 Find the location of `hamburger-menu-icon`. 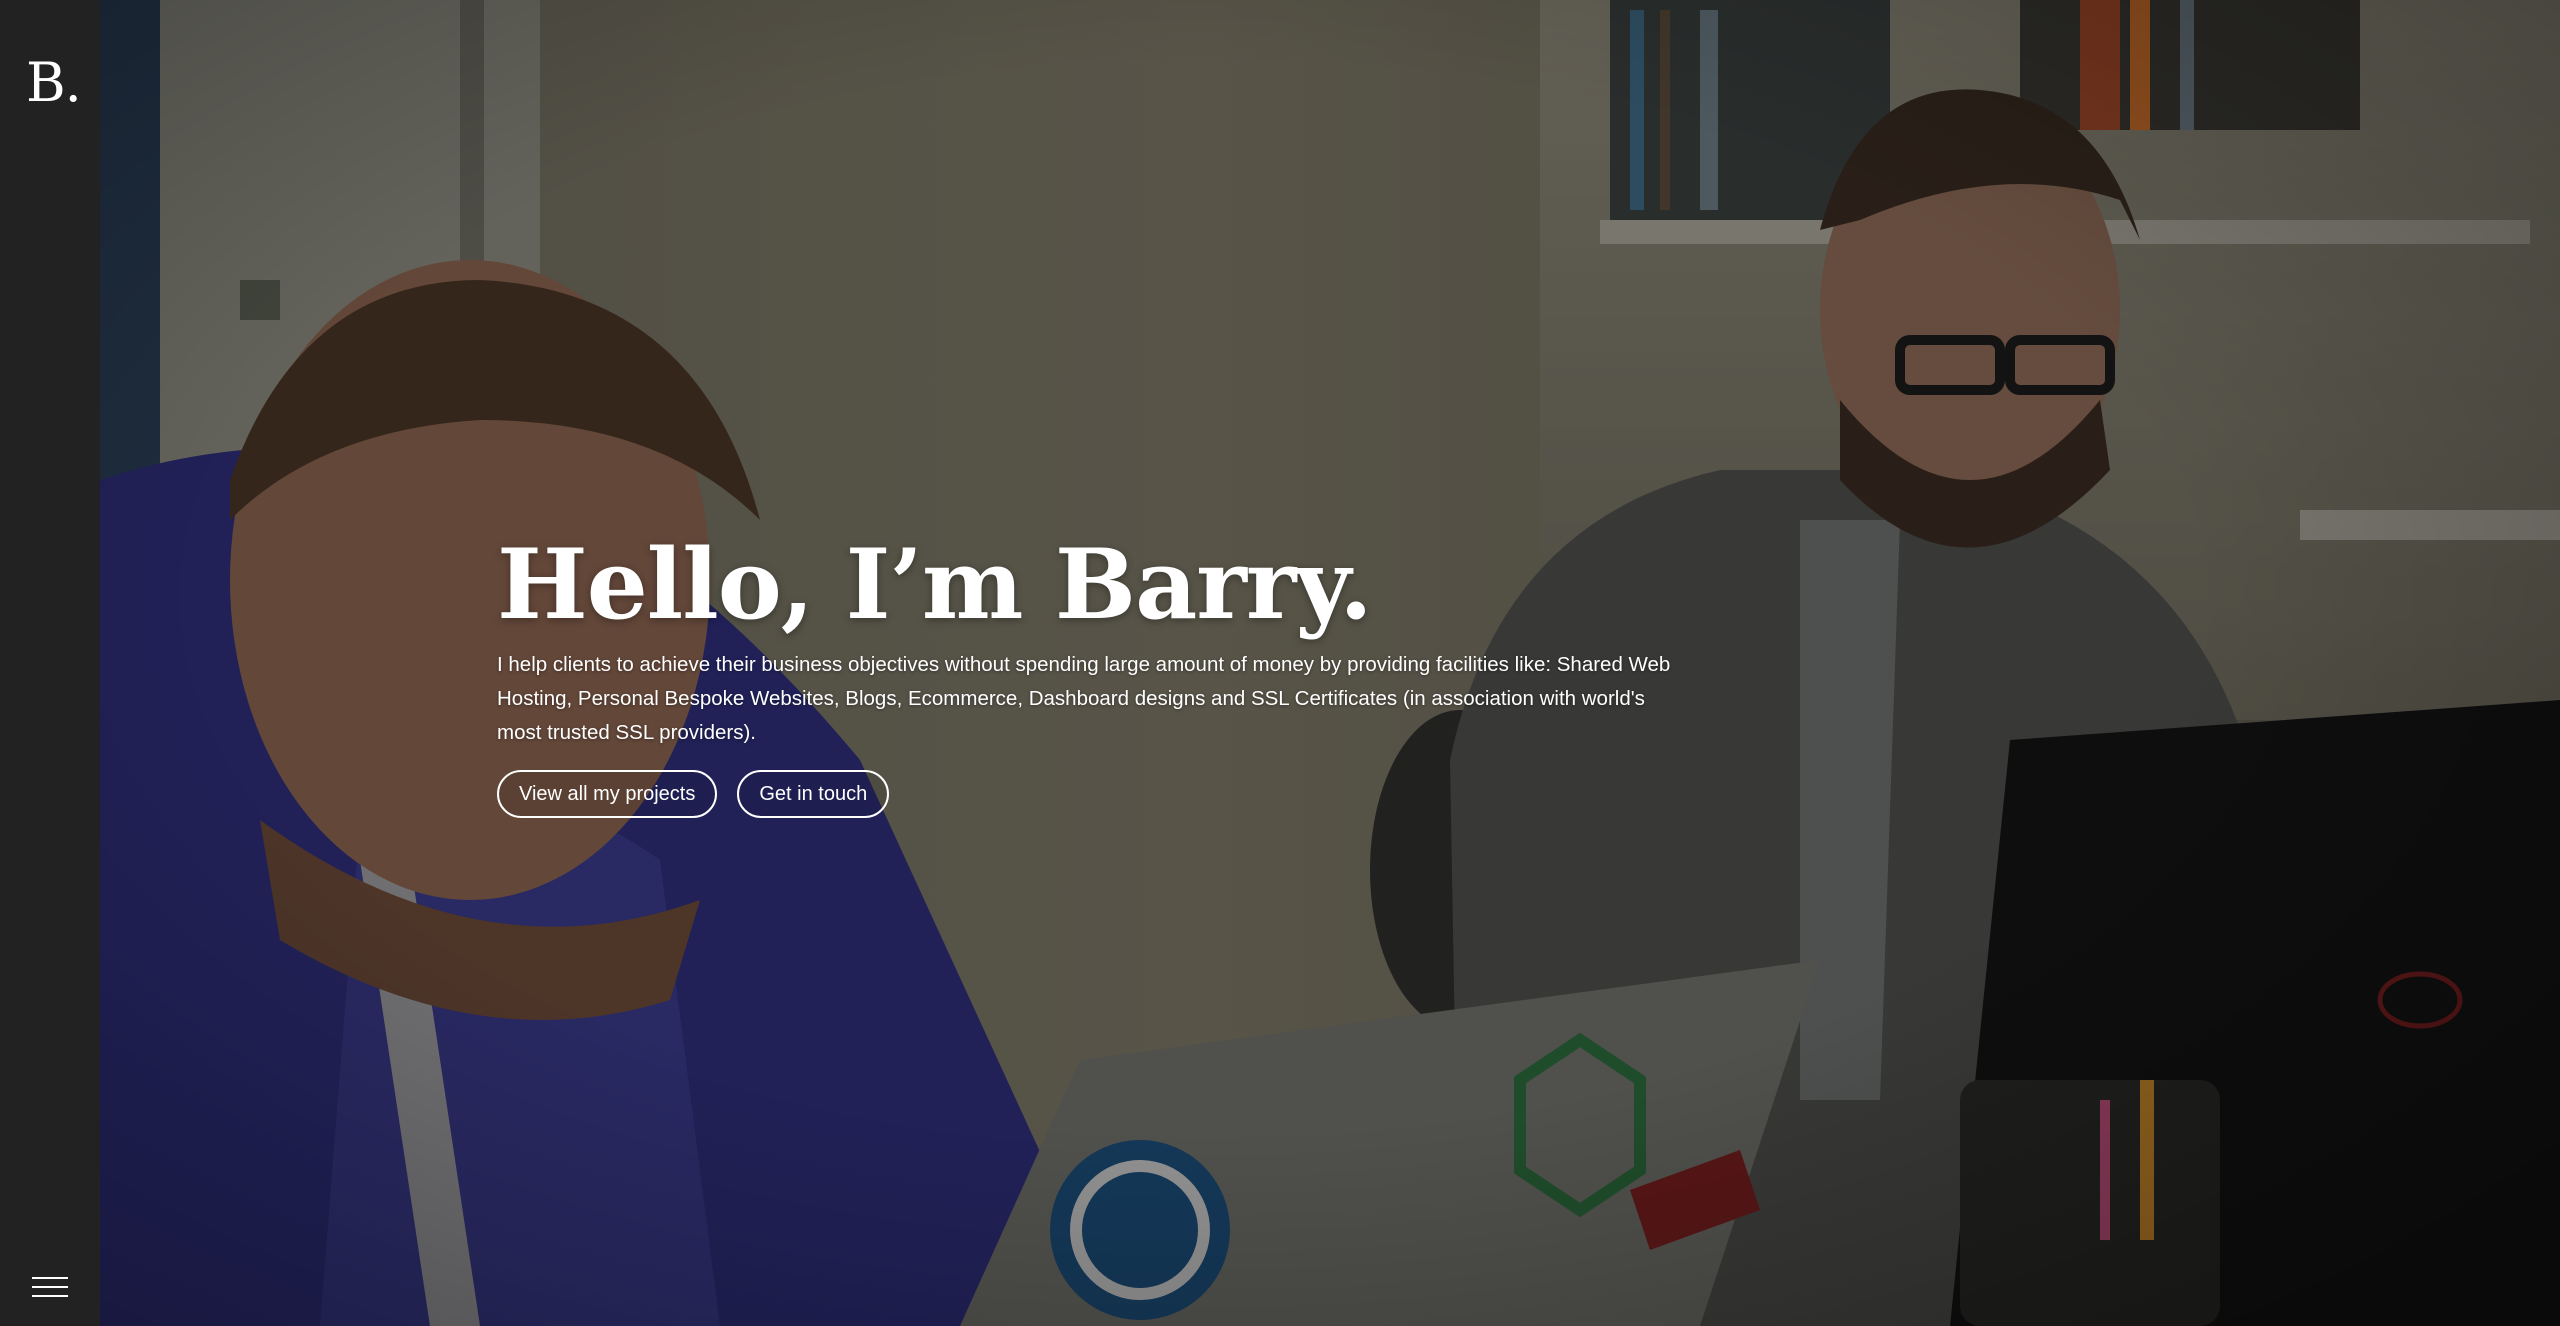

hamburger-menu-icon is located at coordinates (50, 1289).